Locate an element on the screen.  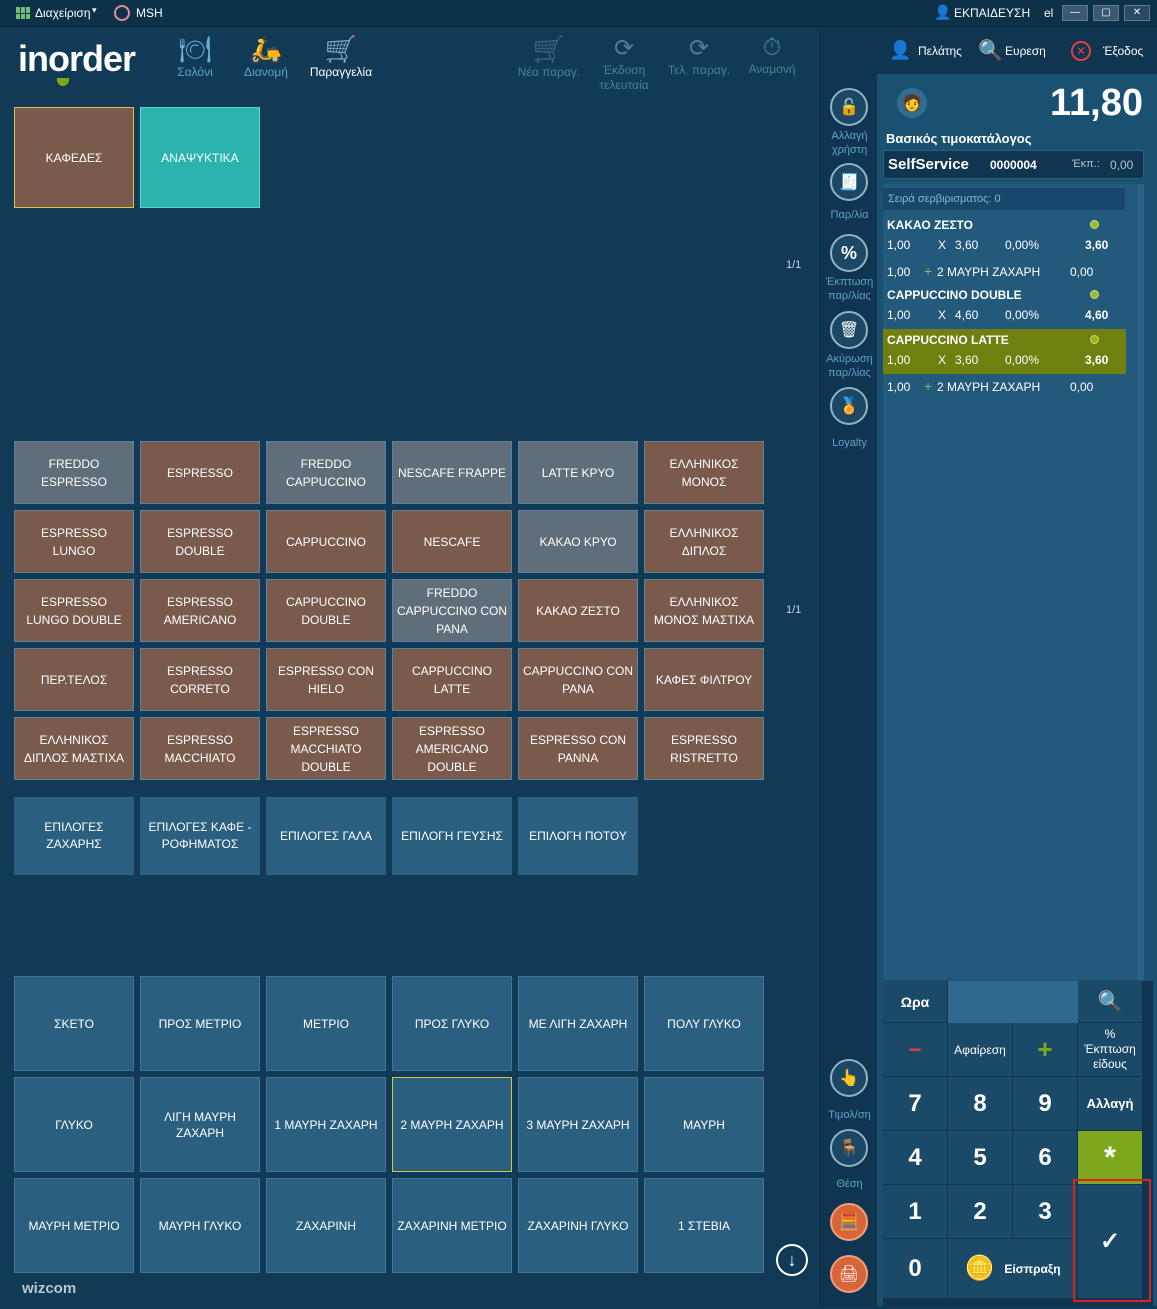
product-button: ESPRESSO LUNGO is located at coordinates (74, 541).